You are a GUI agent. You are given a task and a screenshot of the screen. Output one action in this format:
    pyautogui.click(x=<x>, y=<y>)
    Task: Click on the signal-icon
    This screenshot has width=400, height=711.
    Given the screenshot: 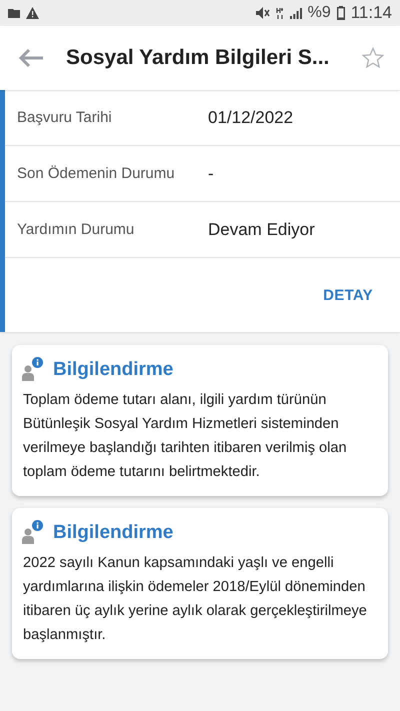 What is the action you would take?
    pyautogui.click(x=296, y=13)
    